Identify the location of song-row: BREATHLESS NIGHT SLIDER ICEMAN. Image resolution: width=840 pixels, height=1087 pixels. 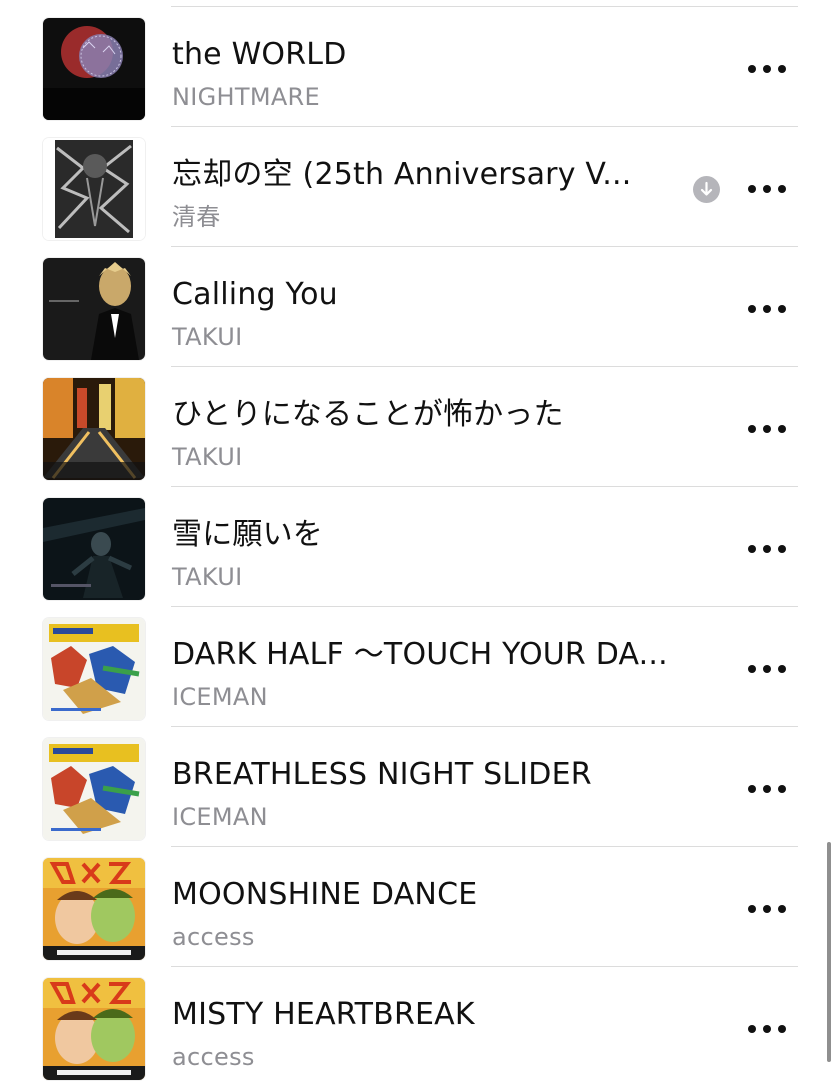
(420, 787).